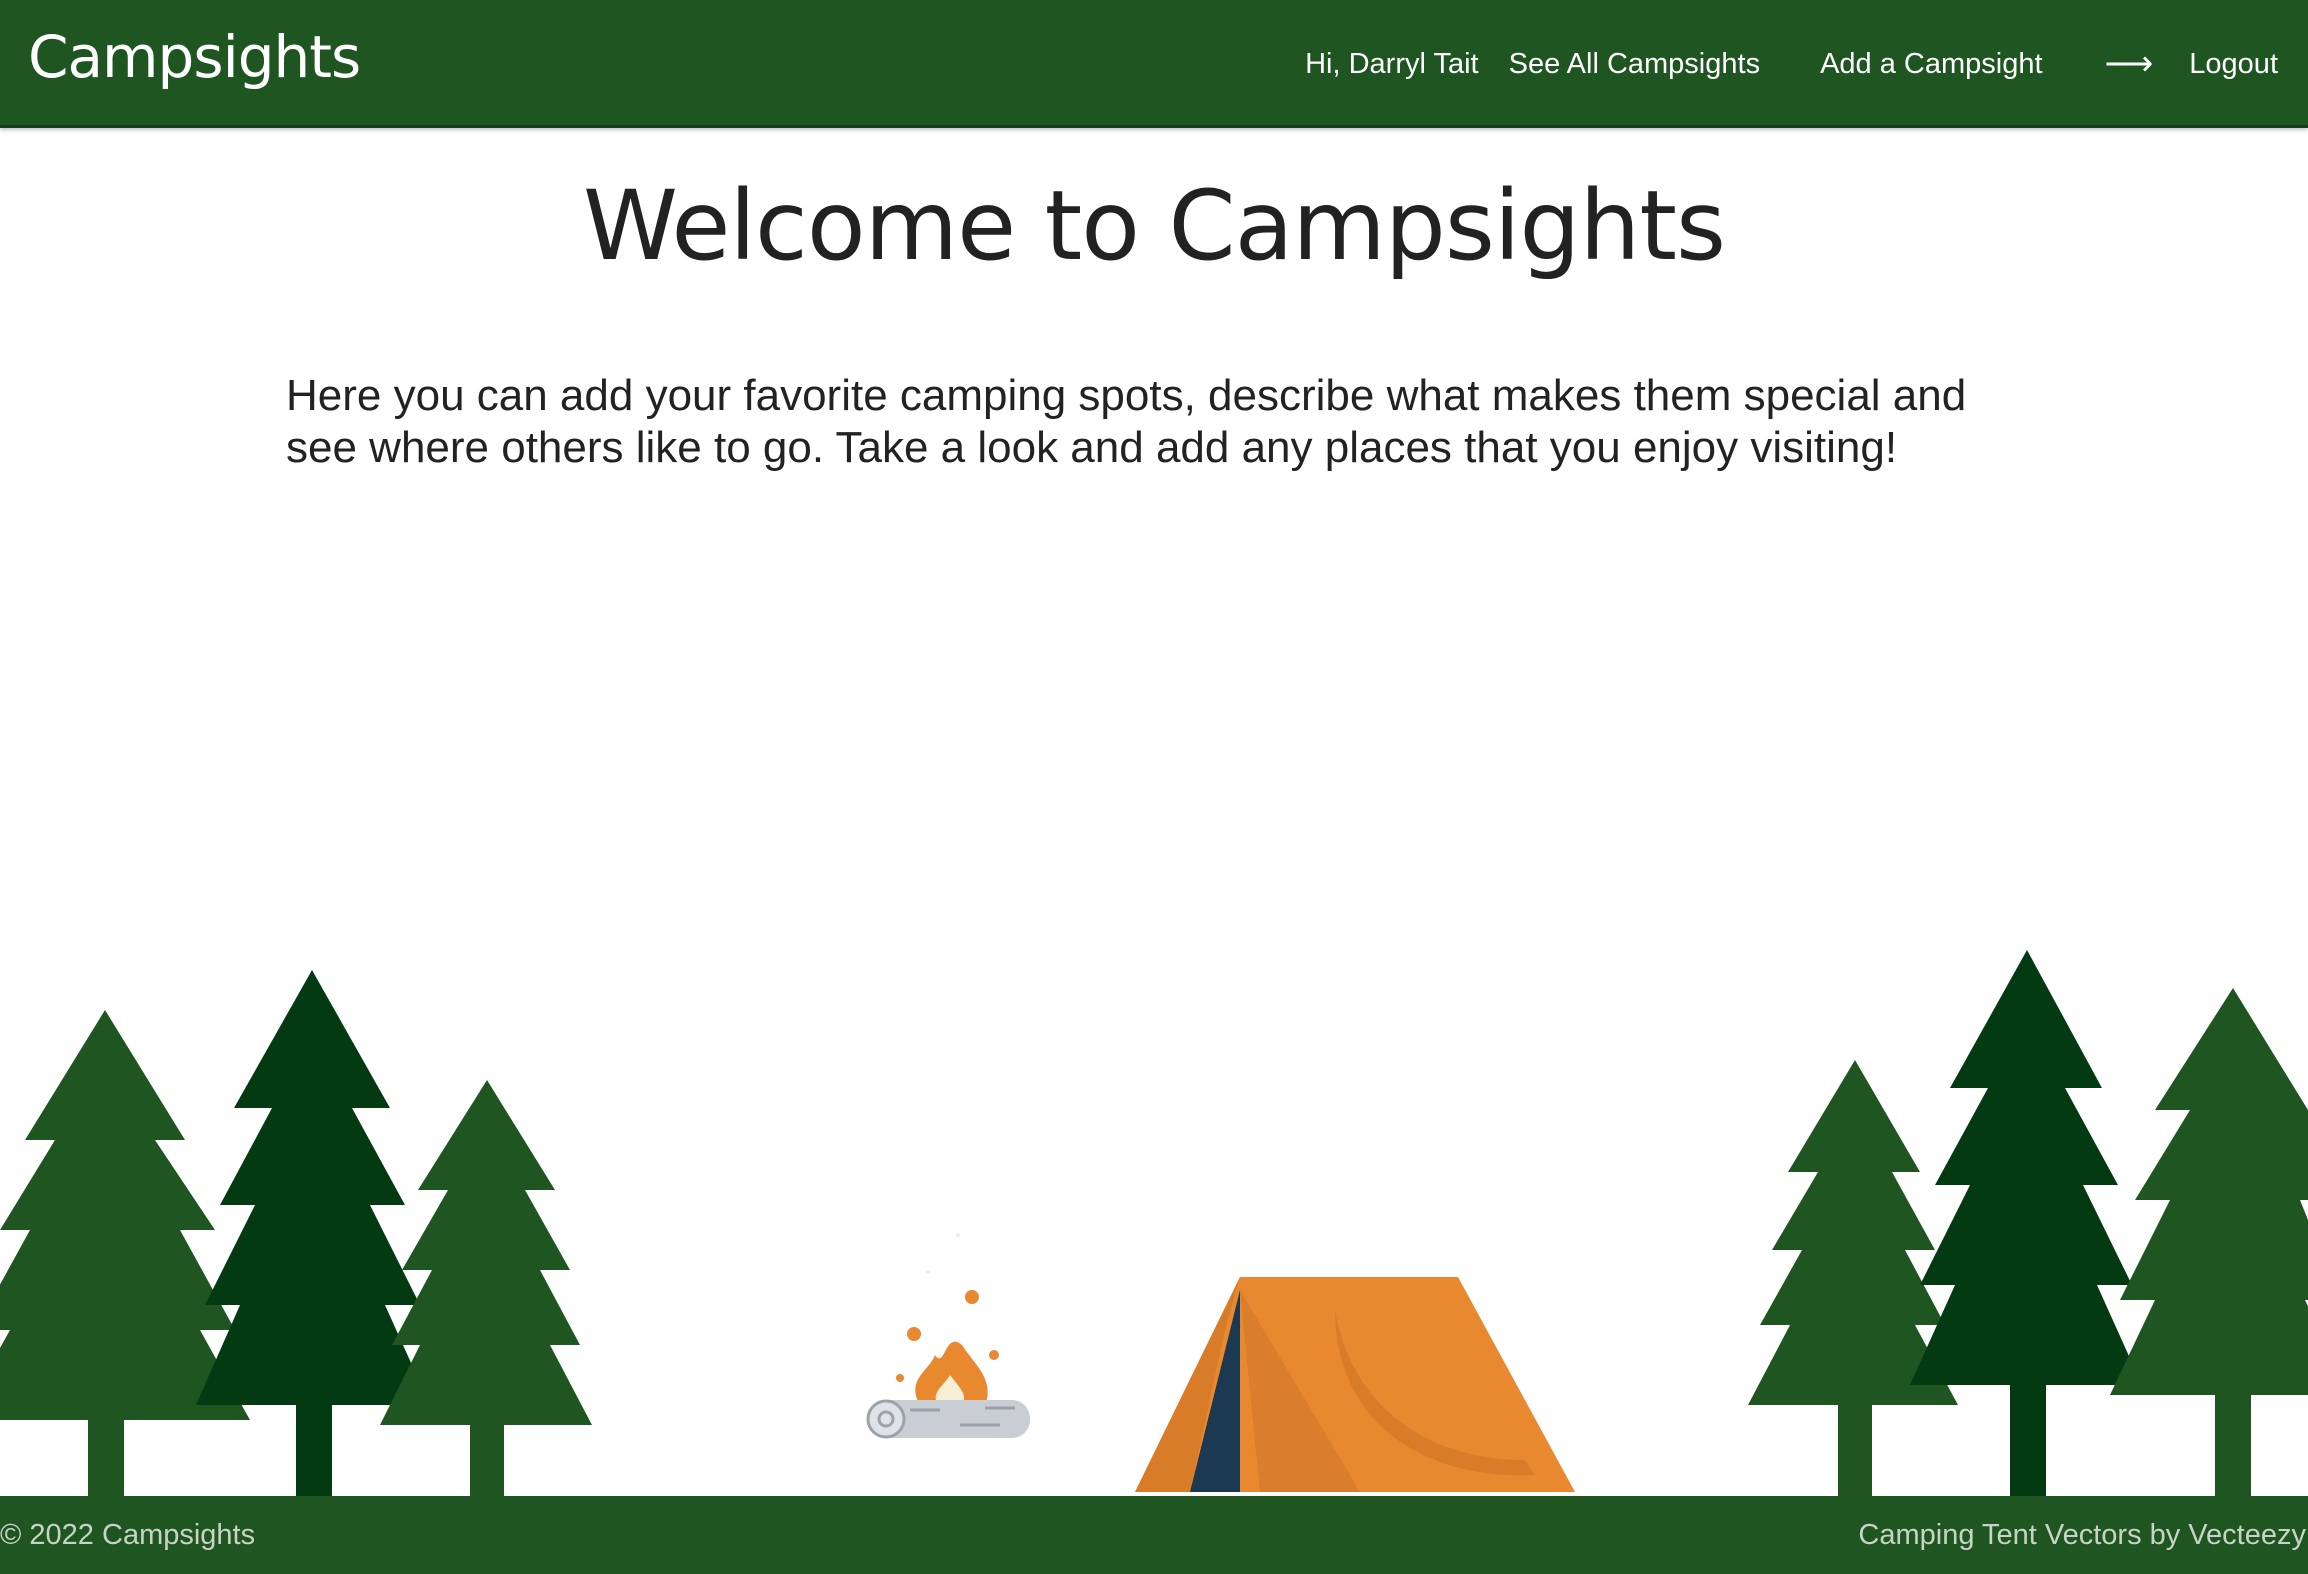 This screenshot has height=1574, width=2308. Describe the element at coordinates (2129, 64) in the screenshot. I see `arrow-right-icon: ⟶` at that location.